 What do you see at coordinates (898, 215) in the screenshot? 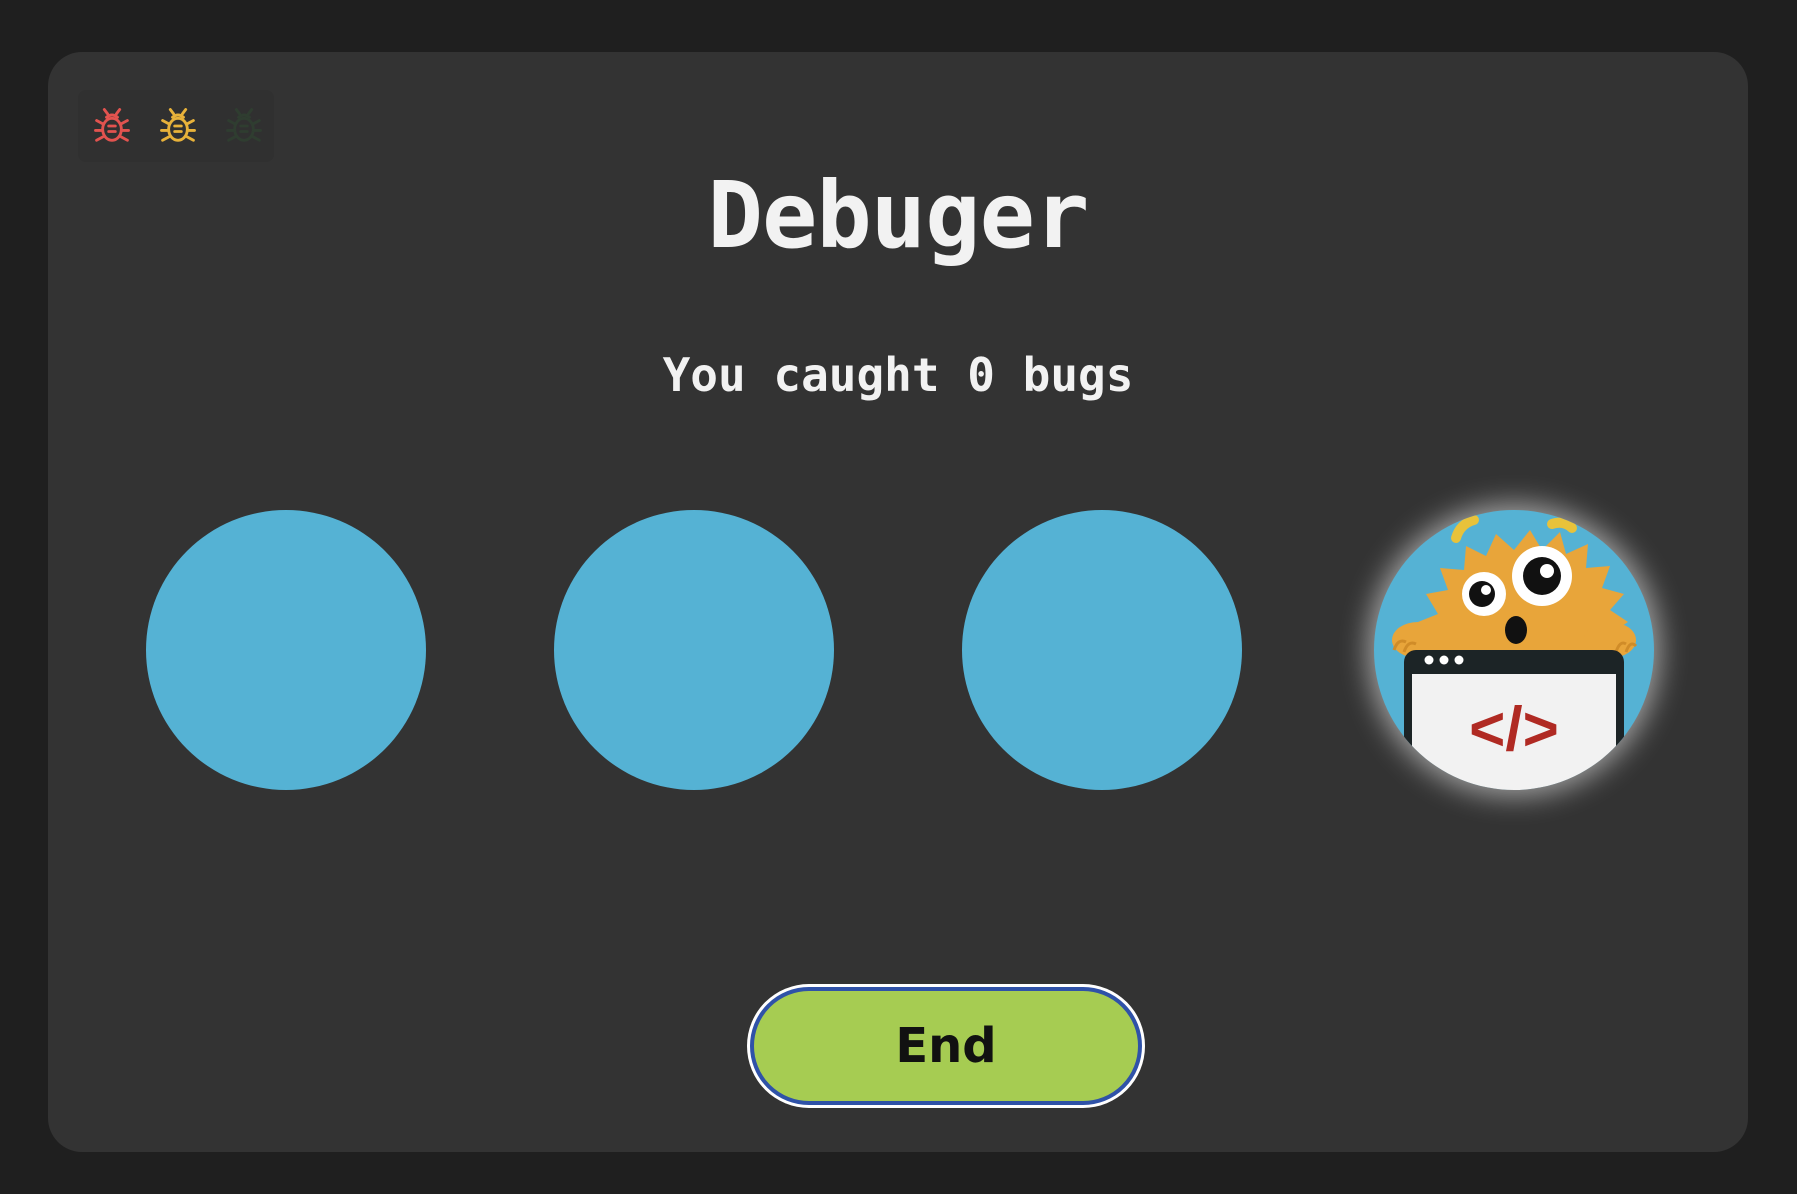
I see `game-title: Debuger` at bounding box center [898, 215].